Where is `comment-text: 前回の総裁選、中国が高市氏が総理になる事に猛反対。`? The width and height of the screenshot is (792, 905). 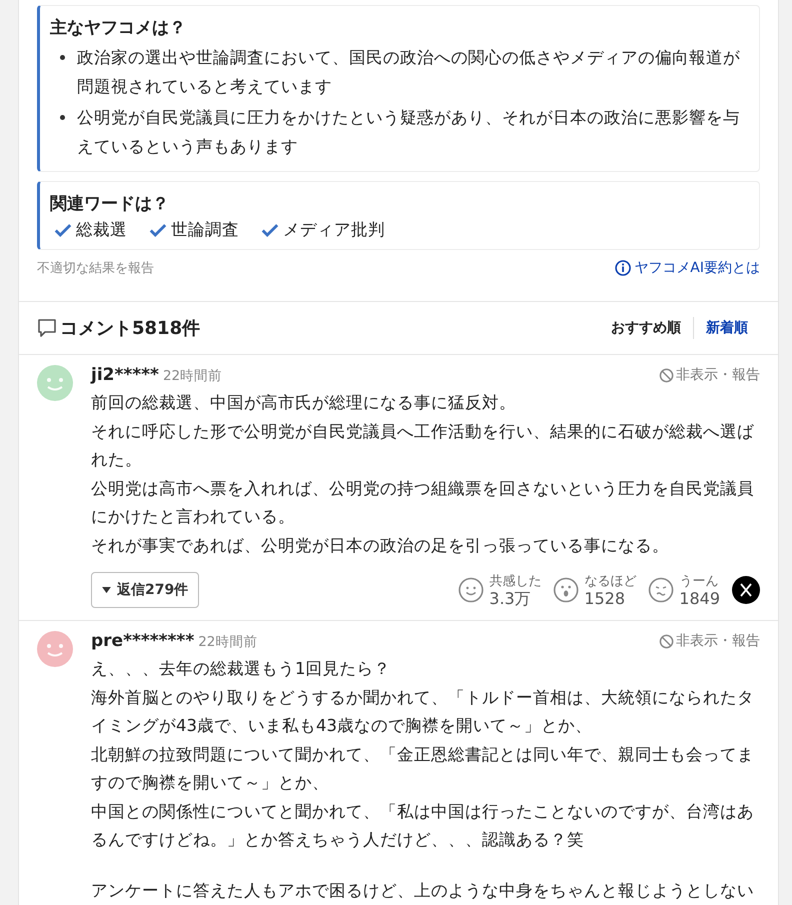
comment-text: 前回の総裁選、中国が高市氏が総理になる事に猛反対。 is located at coordinates (304, 403).